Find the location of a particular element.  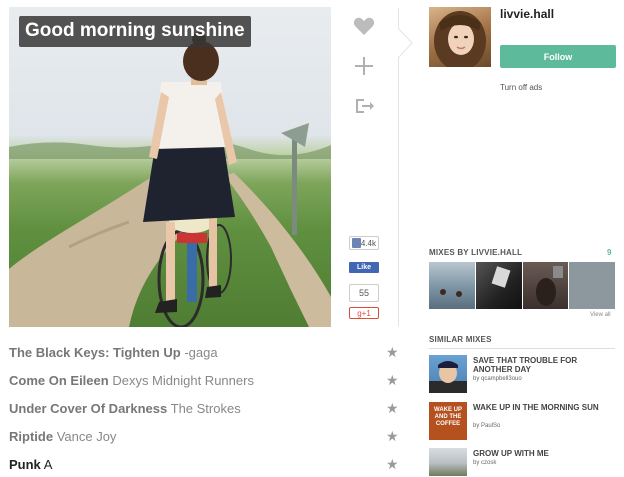

heart-icon is located at coordinates (364, 26).